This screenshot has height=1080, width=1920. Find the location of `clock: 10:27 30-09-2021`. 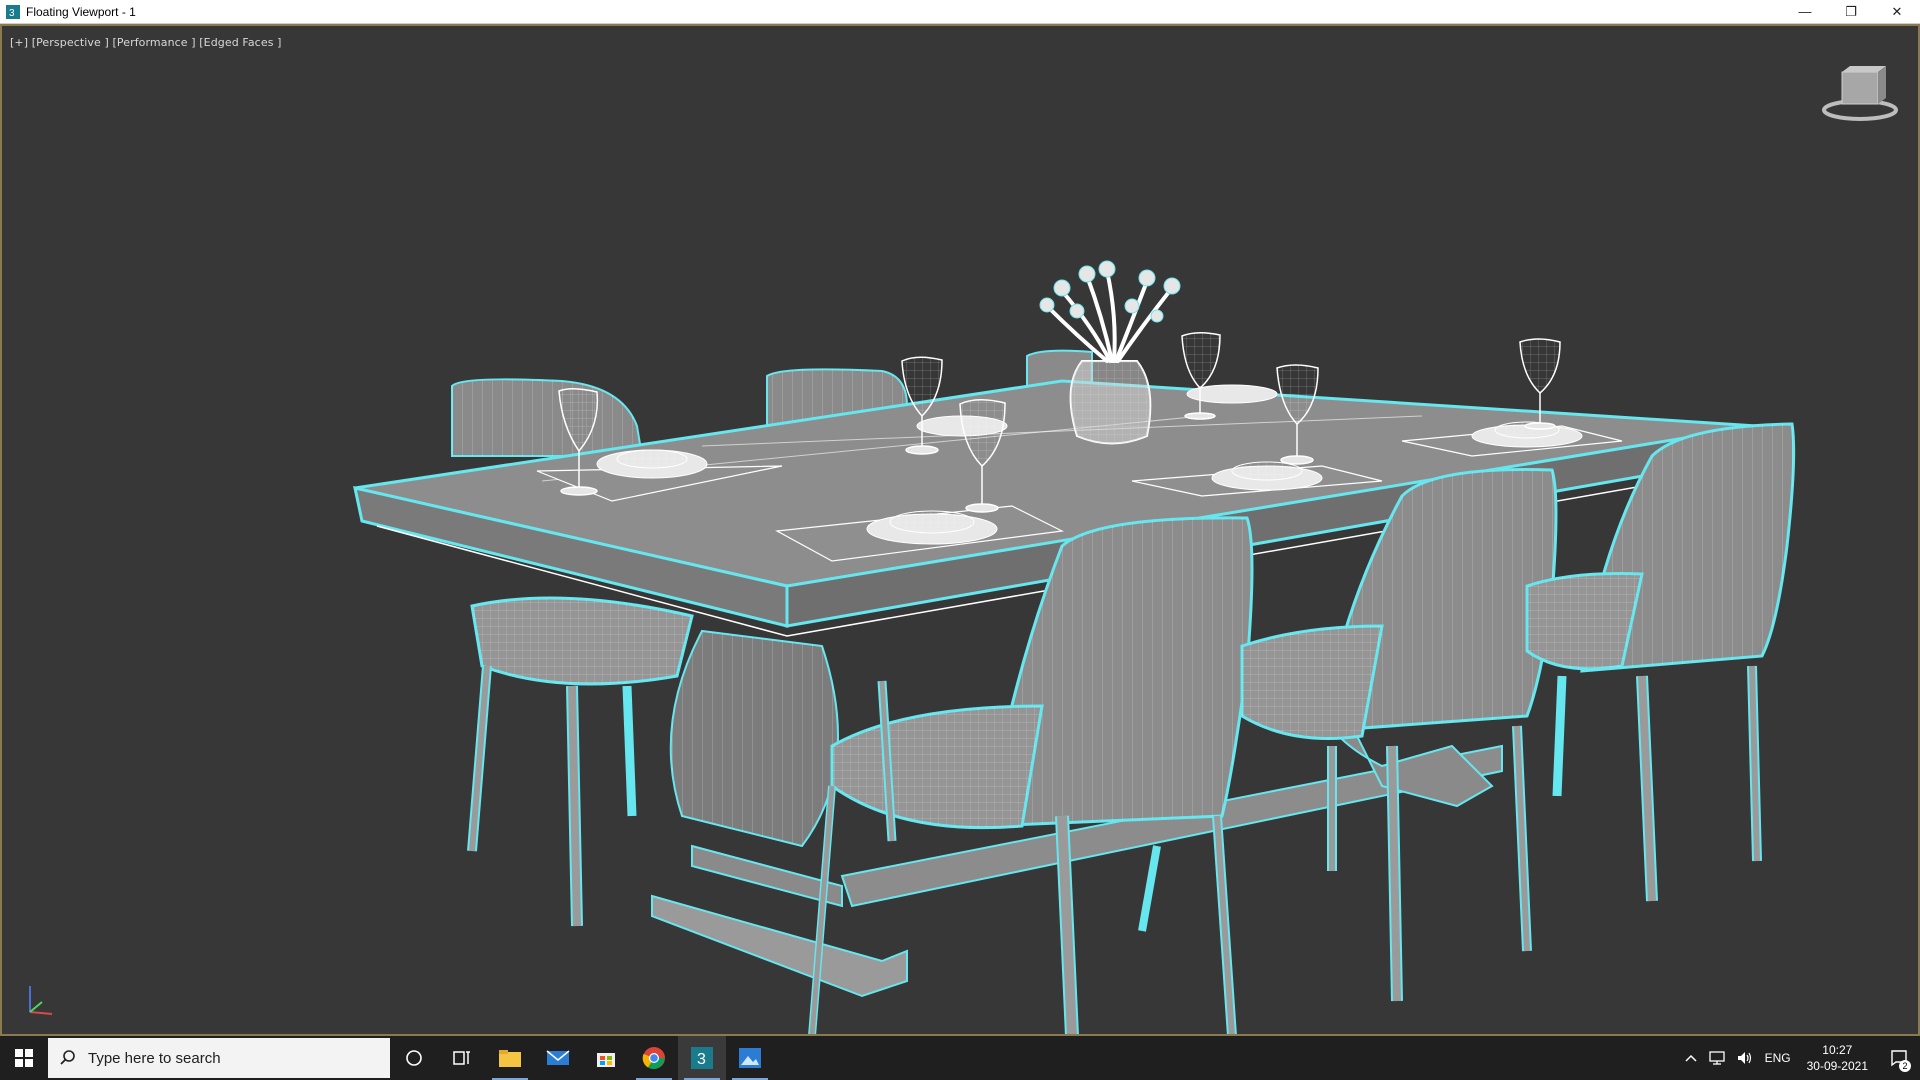

clock: 10:27 30-09-2021 is located at coordinates (1837, 1058).